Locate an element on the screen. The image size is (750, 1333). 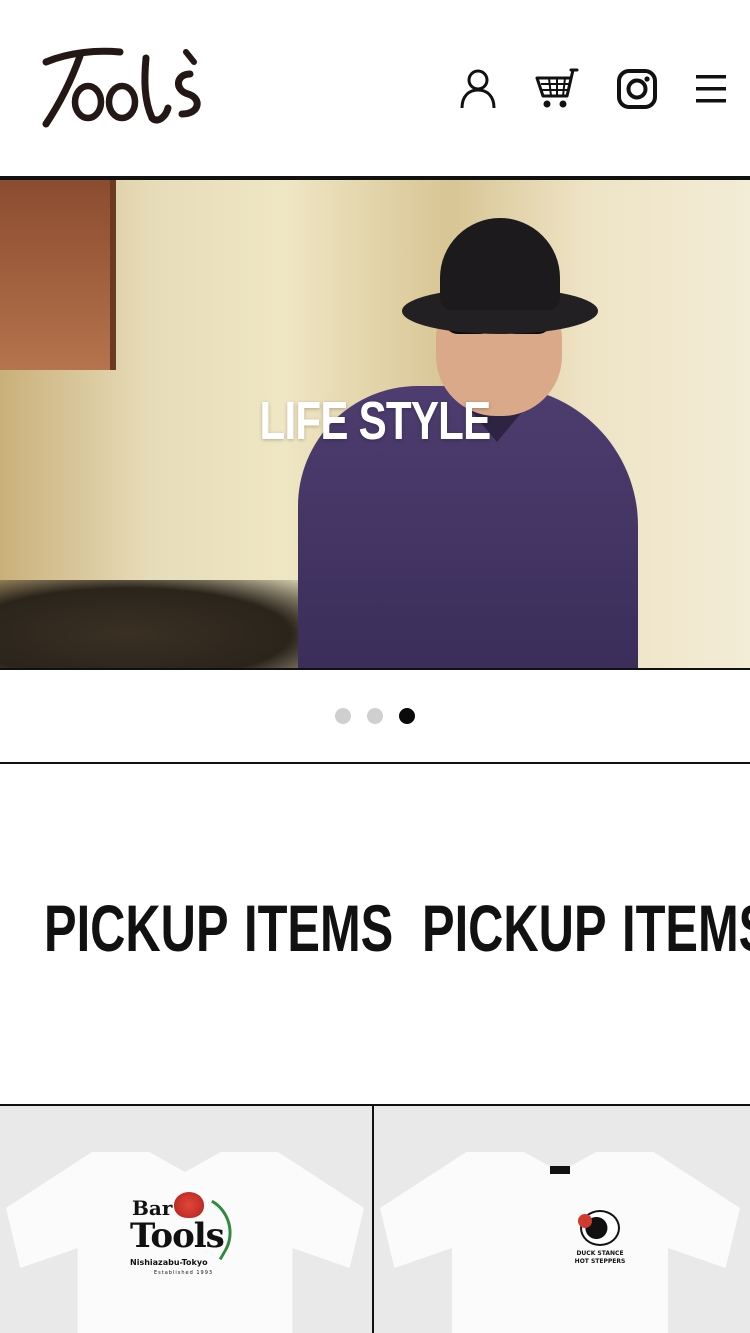
slider-pagination is located at coordinates (375, 717).